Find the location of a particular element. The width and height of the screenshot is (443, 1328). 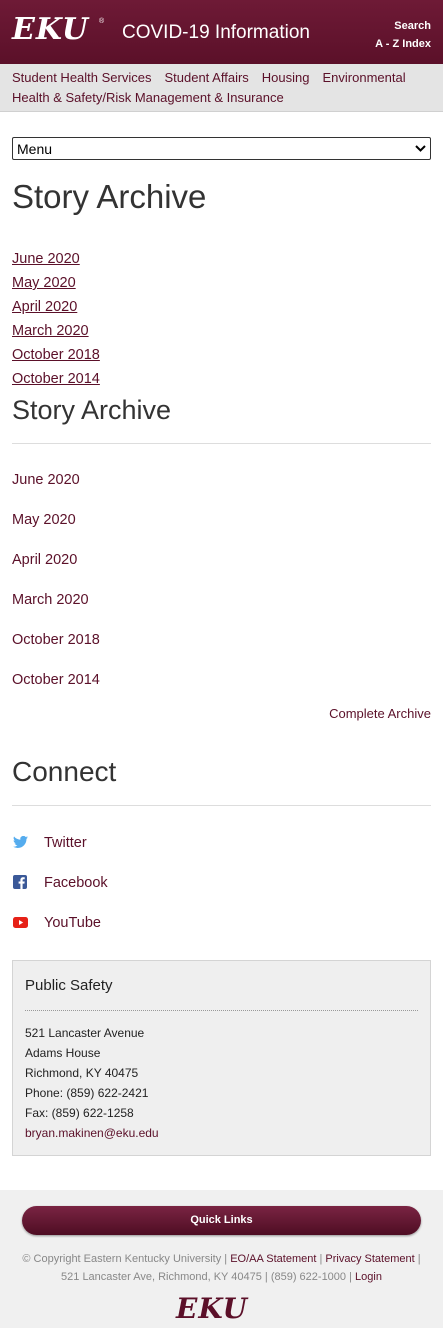

archive-heading: Story Archive is located at coordinates (92, 410).